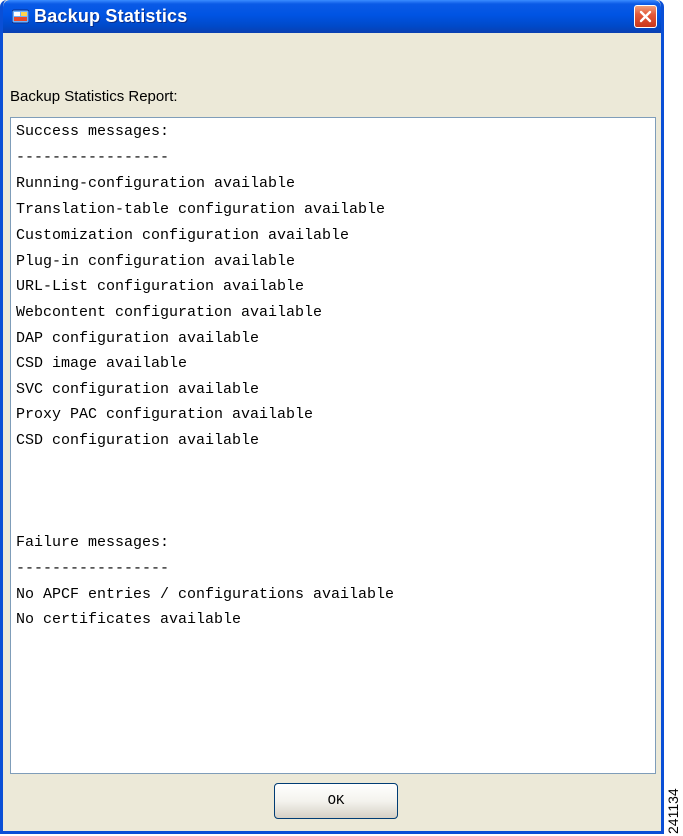  I want to click on window-title: Backup Statistics, so click(111, 16).